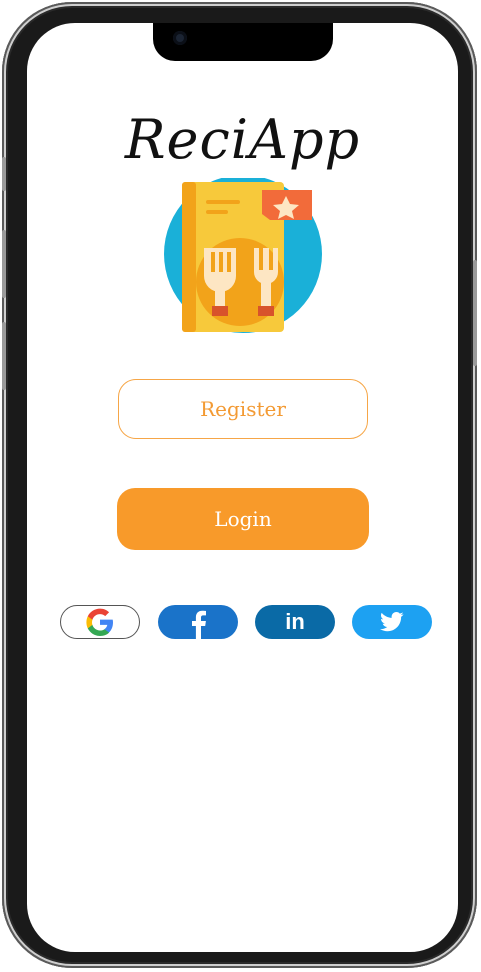 Image resolution: width=481 pixels, height=972 pixels. Describe the element at coordinates (4, 264) in the screenshot. I see `volume-up-button` at that location.